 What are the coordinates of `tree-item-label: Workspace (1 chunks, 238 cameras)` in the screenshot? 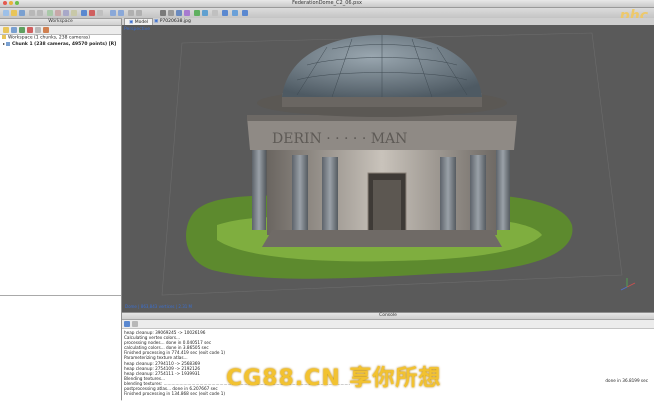 It's located at (49, 38).